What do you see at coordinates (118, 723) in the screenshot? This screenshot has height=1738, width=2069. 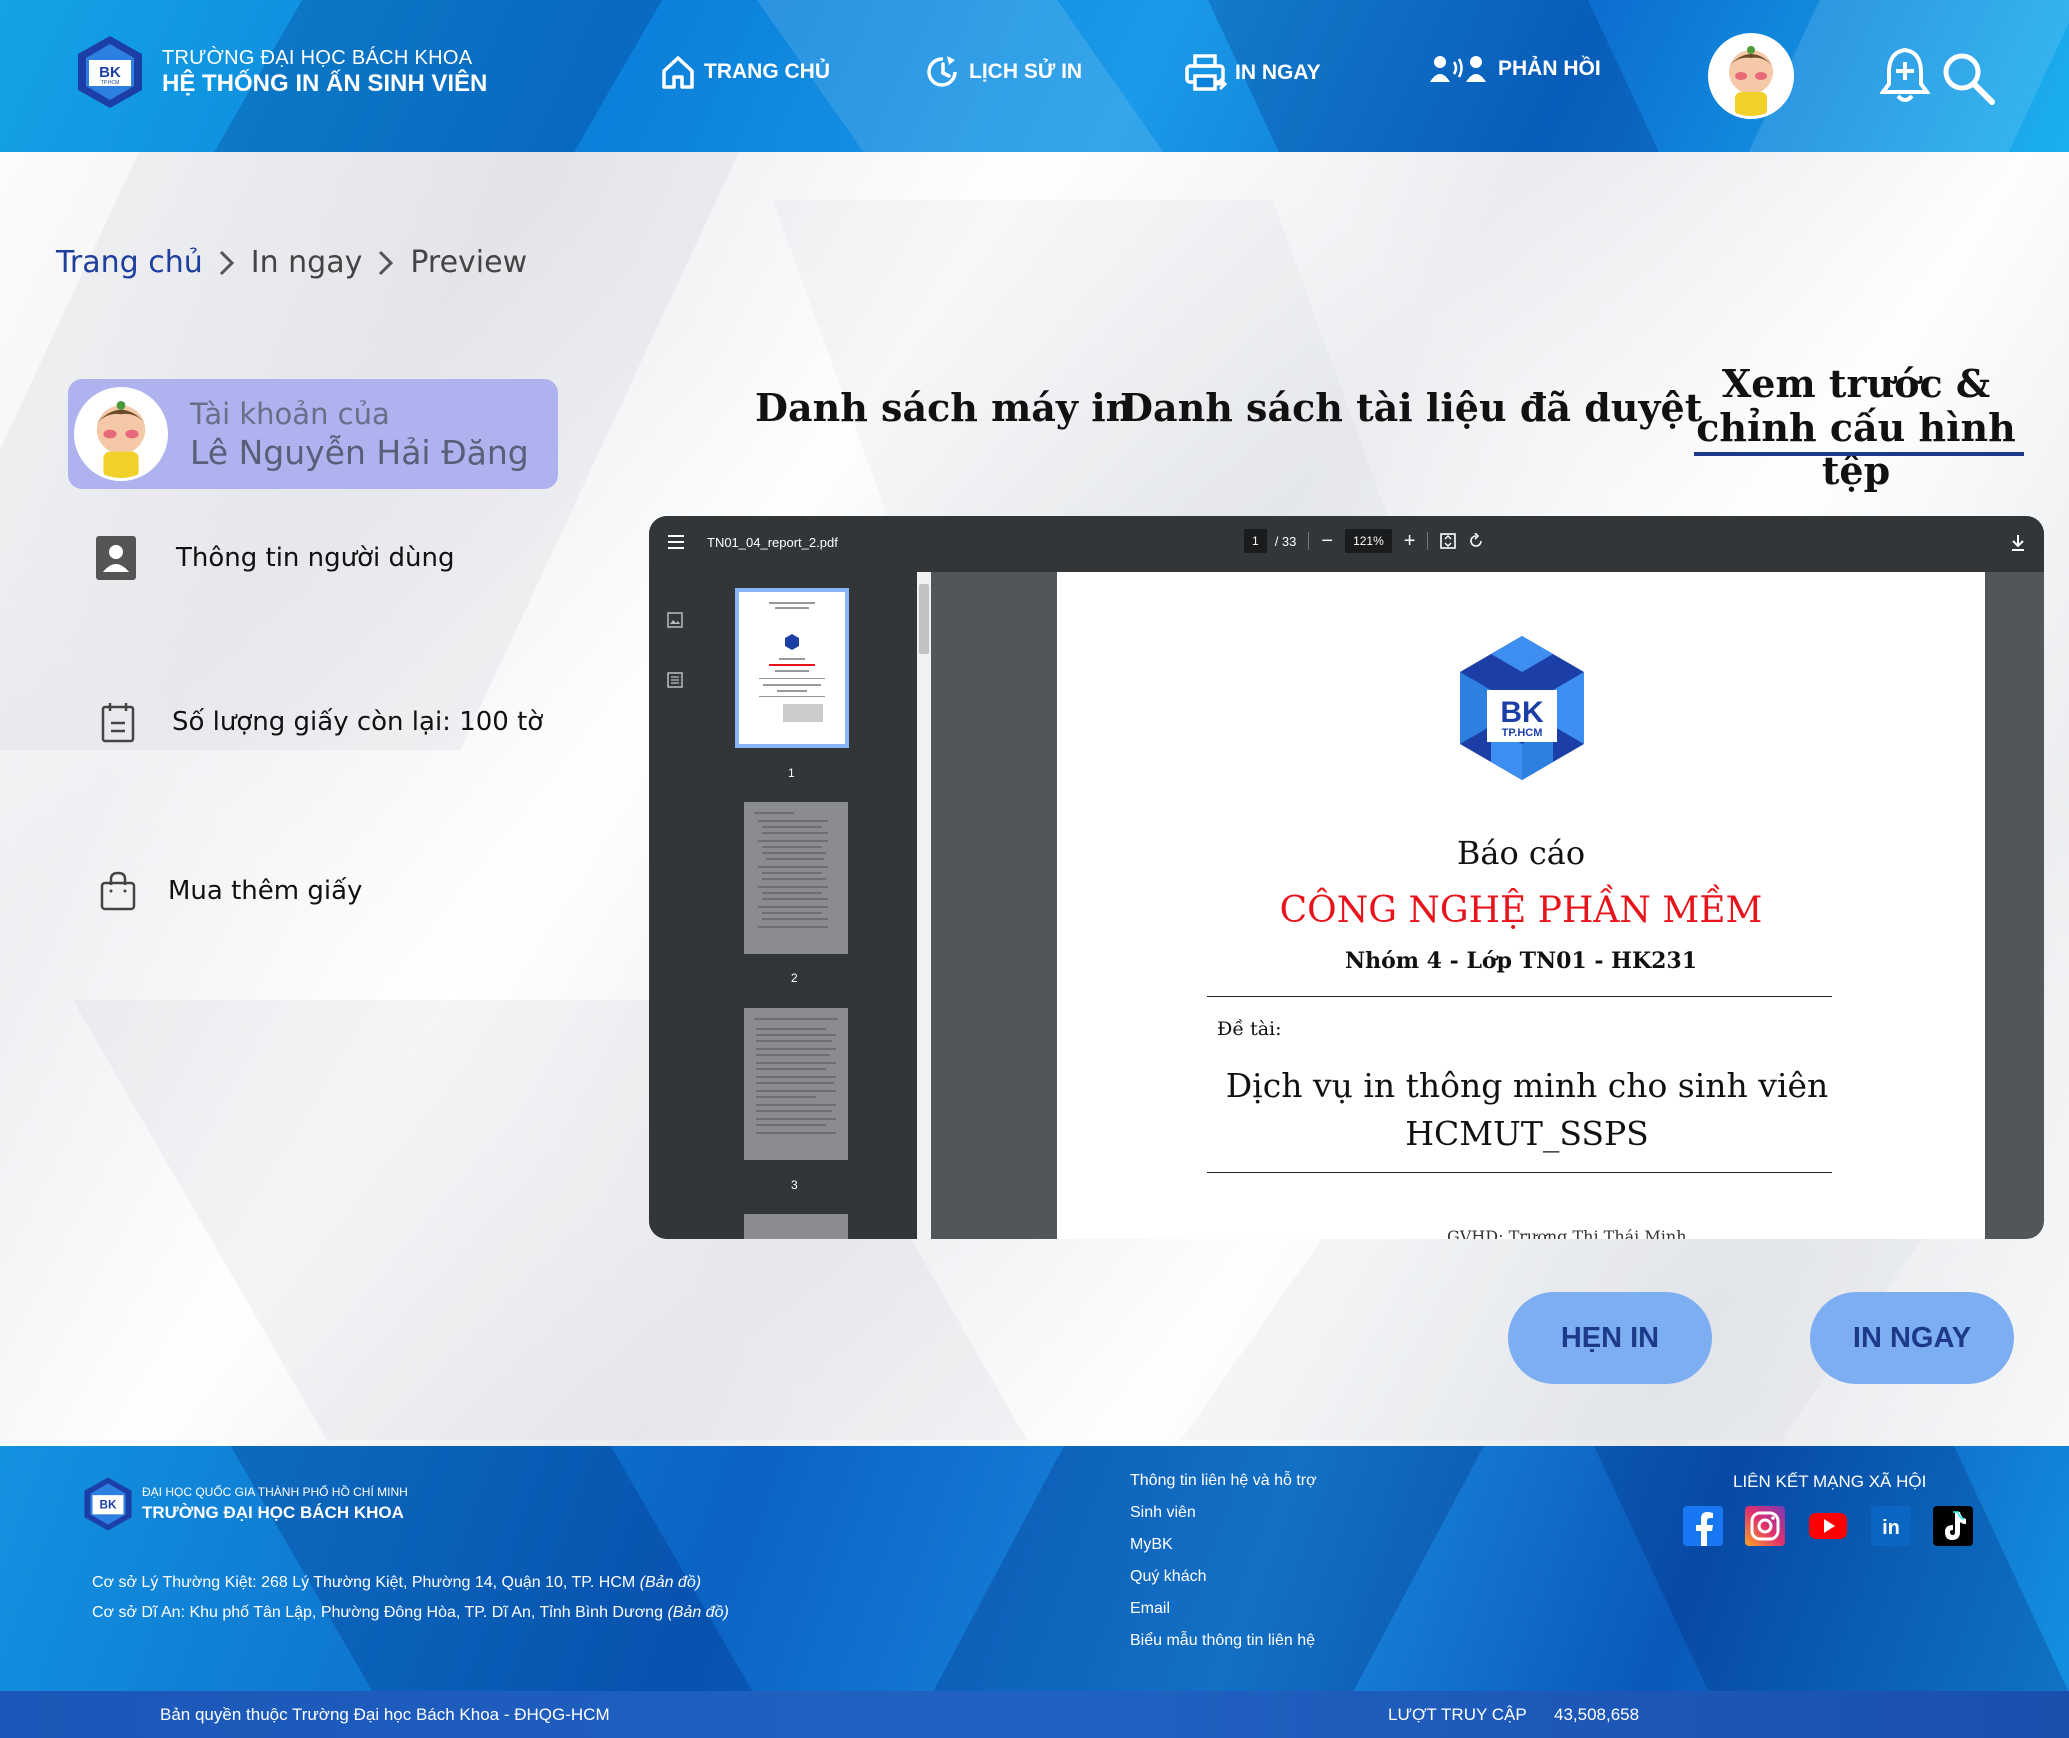 I see `calendar-icon` at bounding box center [118, 723].